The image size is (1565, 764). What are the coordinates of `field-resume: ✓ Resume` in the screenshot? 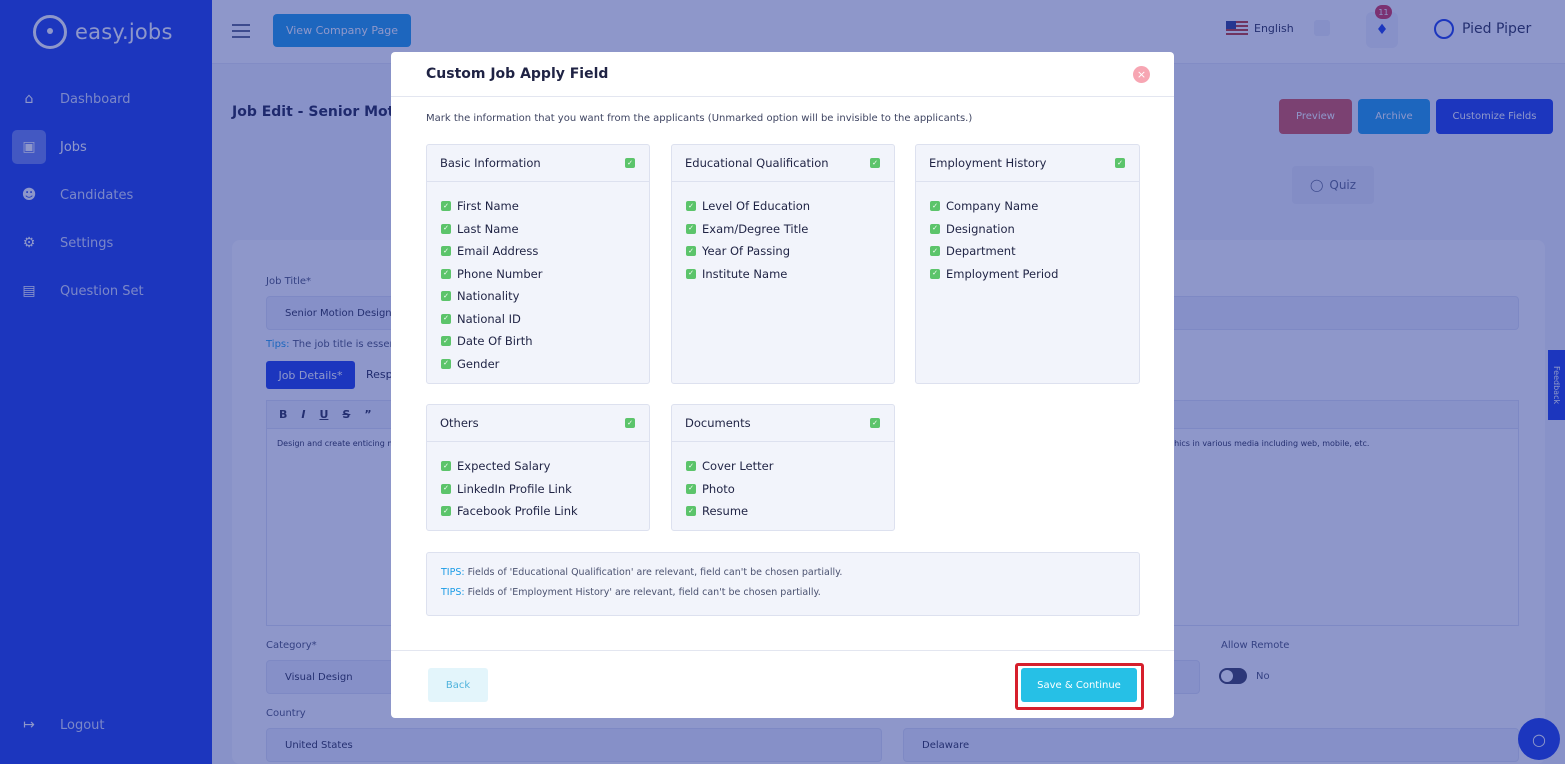 It's located at (790, 511).